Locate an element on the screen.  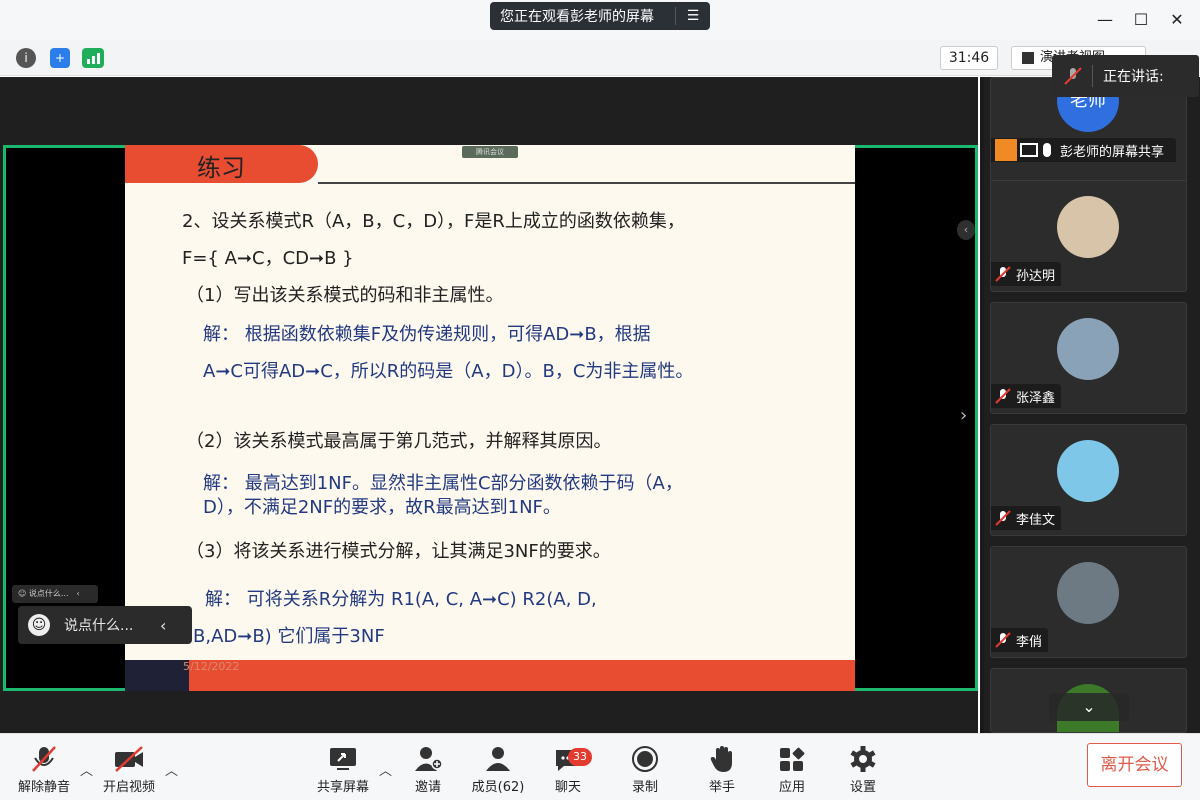
answer-line: A➞C可得AD➞C，所以R的码是（A，D）。B，C为非主属性。 is located at coordinates (448, 371).